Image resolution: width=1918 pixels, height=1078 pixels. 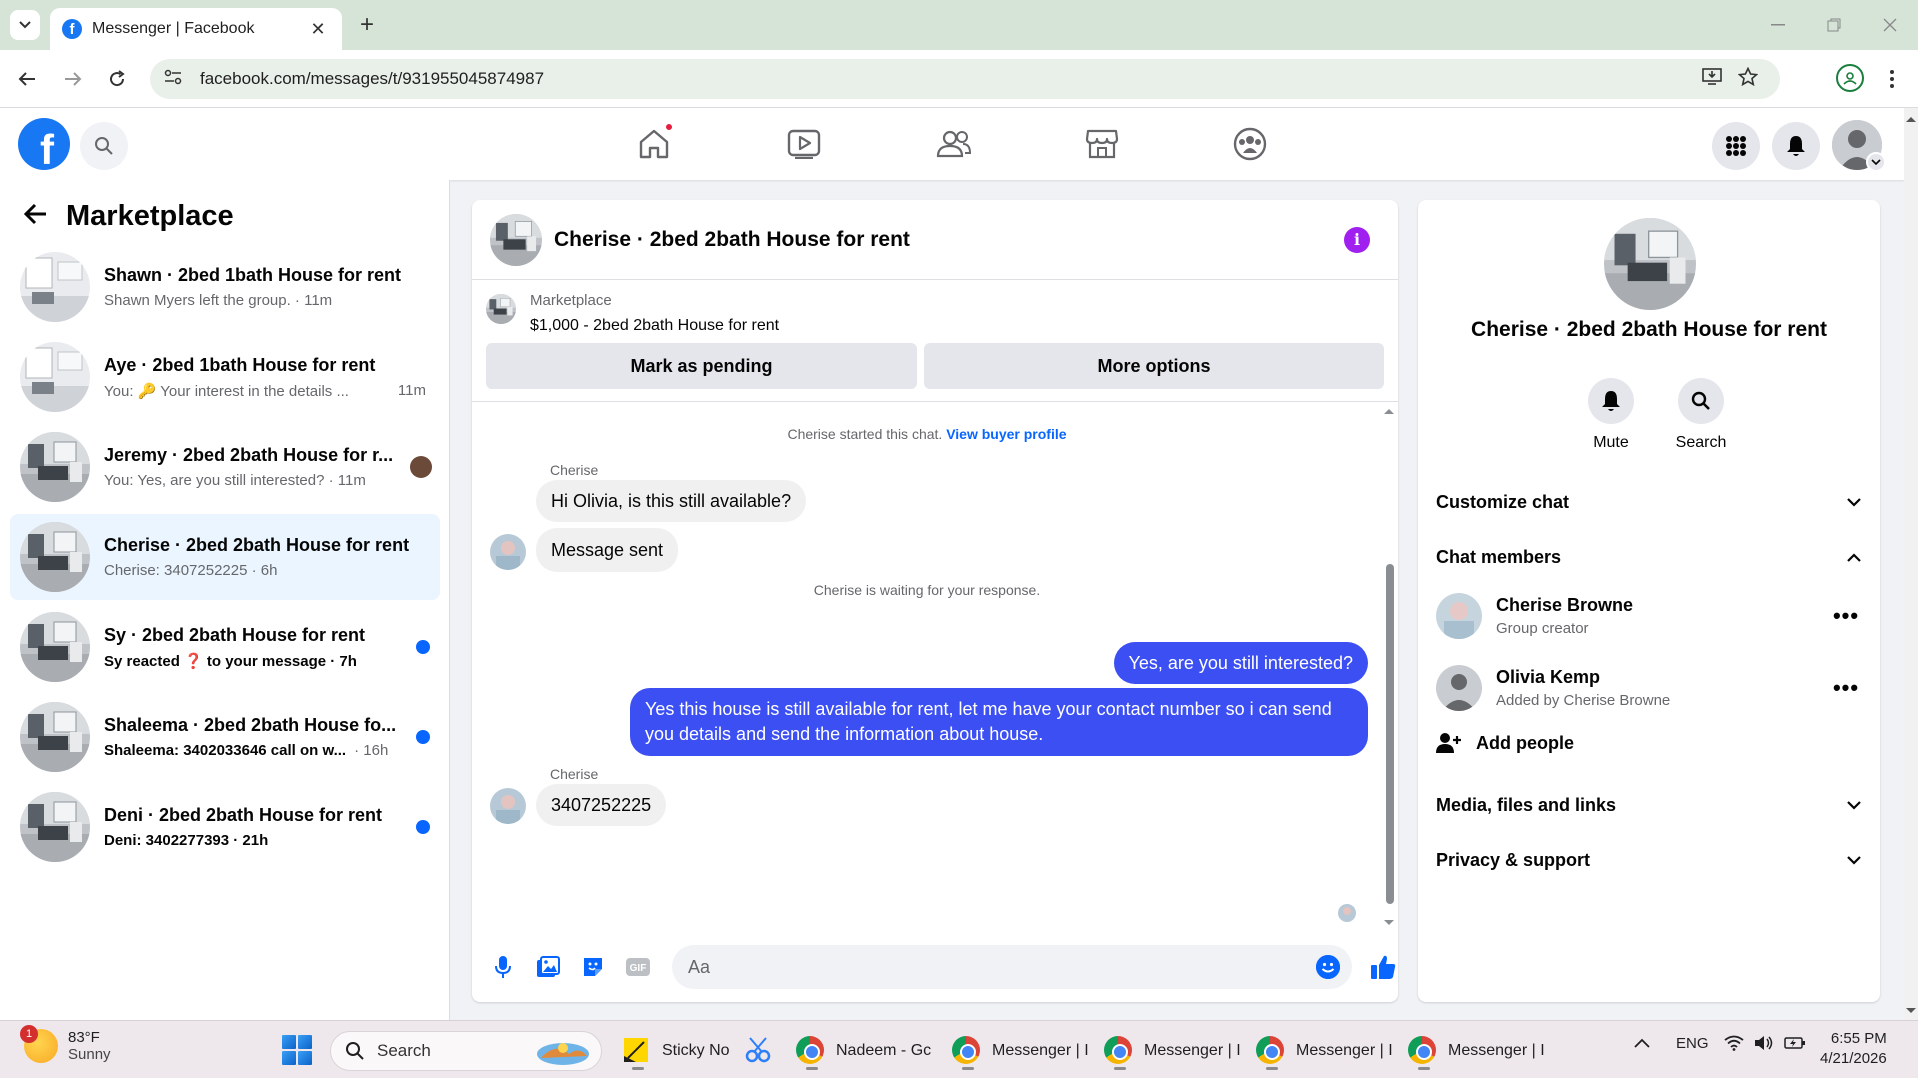 I want to click on taskbar-app-chrome-nadeem: Nadeem - Gc, so click(x=863, y=1051).